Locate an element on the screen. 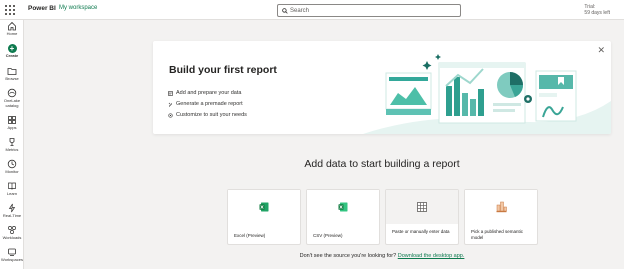  hero-step: Customize to suit your needs is located at coordinates (207, 115).